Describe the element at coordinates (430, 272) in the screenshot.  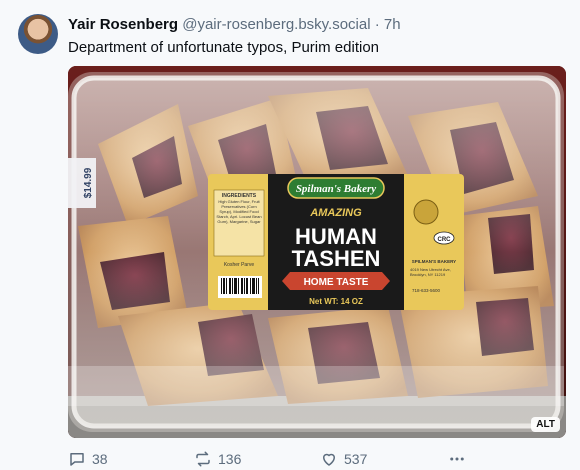
I see `bakery-address: 4019 New Utrecht Ave, Brooklyn, NY 11219` at that location.